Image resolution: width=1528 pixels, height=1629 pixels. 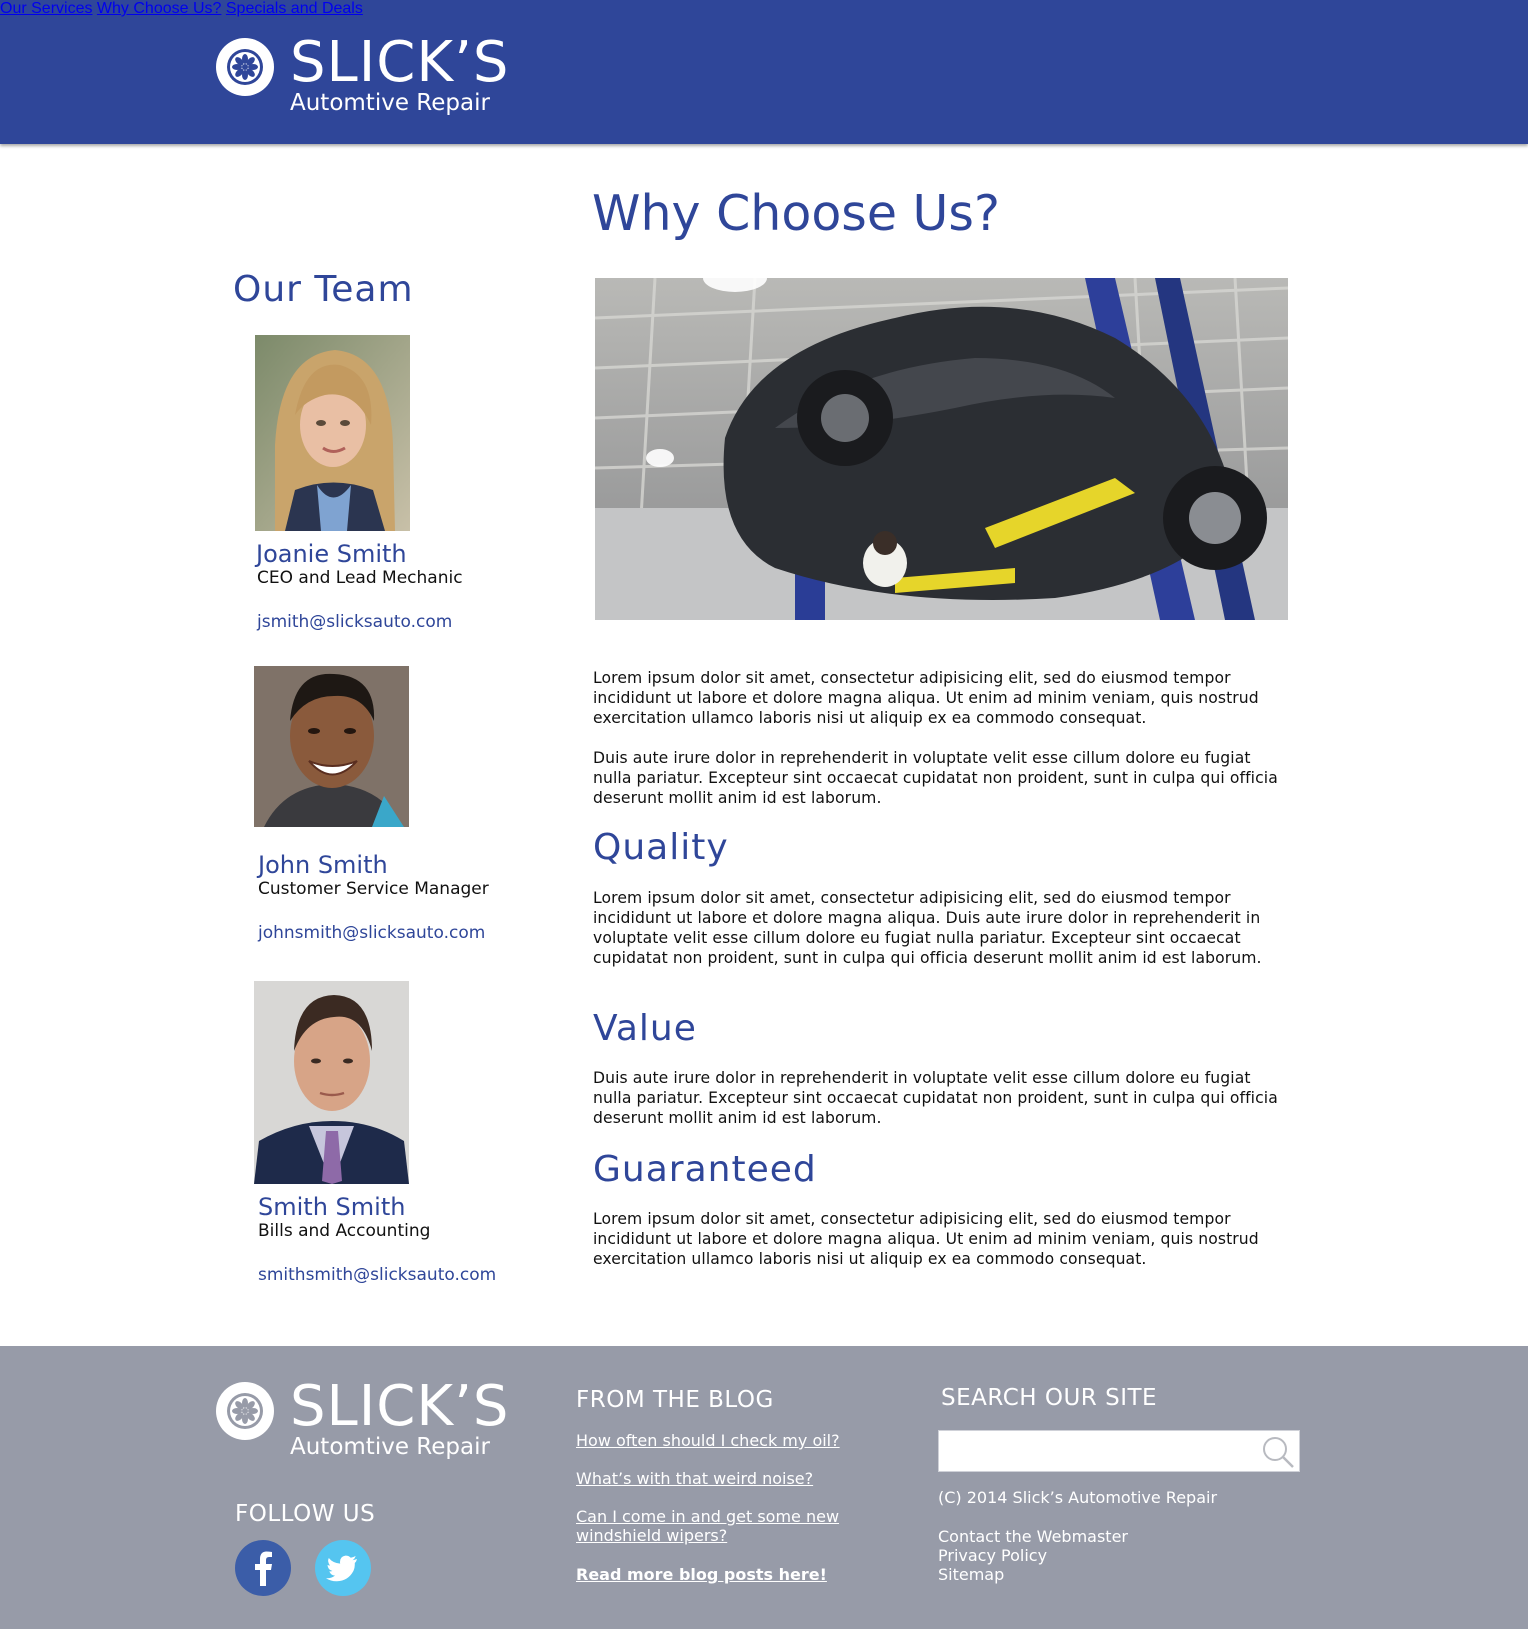 What do you see at coordinates (1033, 1536) in the screenshot?
I see `contact-webmaster-link: Contact the Webmaster` at bounding box center [1033, 1536].